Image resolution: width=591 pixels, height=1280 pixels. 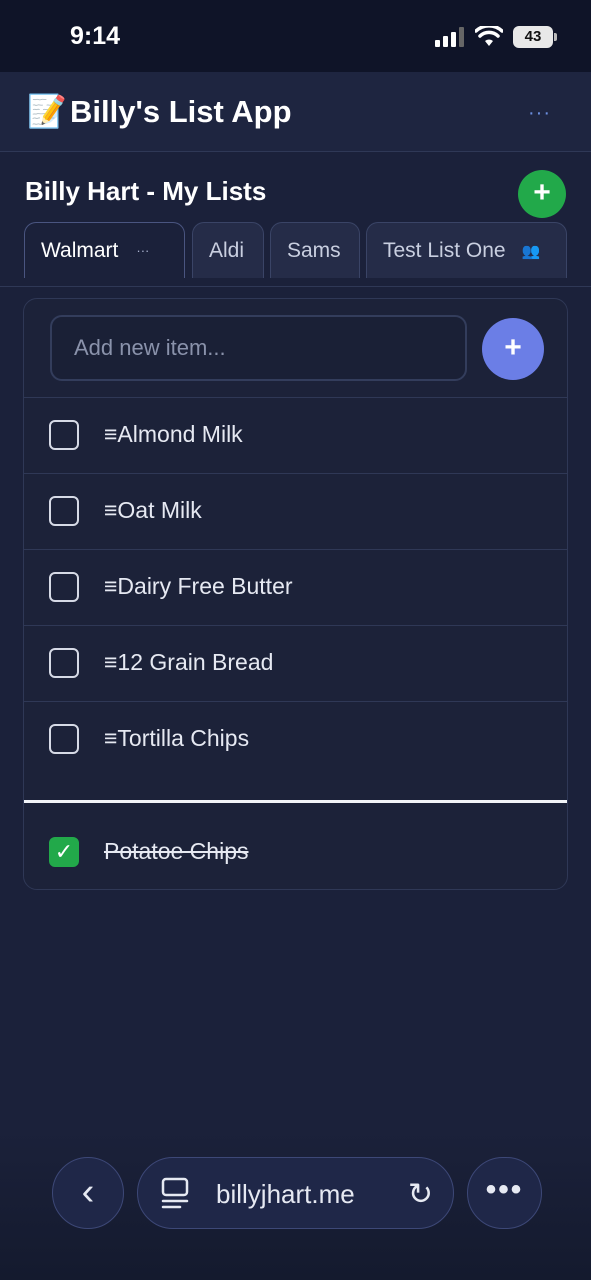 I want to click on list-item: ≡Tortilla Chips, so click(x=295, y=740).